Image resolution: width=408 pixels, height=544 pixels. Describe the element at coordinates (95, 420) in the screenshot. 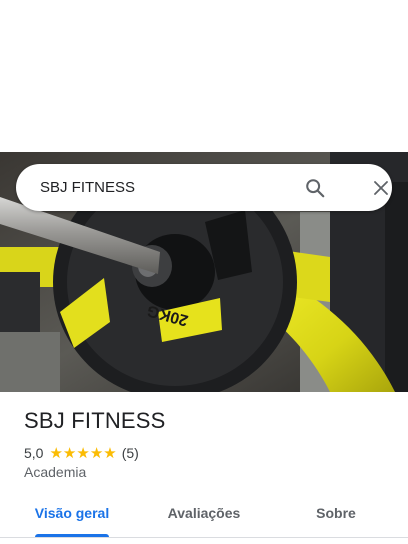

I see `place-title: SBJ FITNESS` at that location.